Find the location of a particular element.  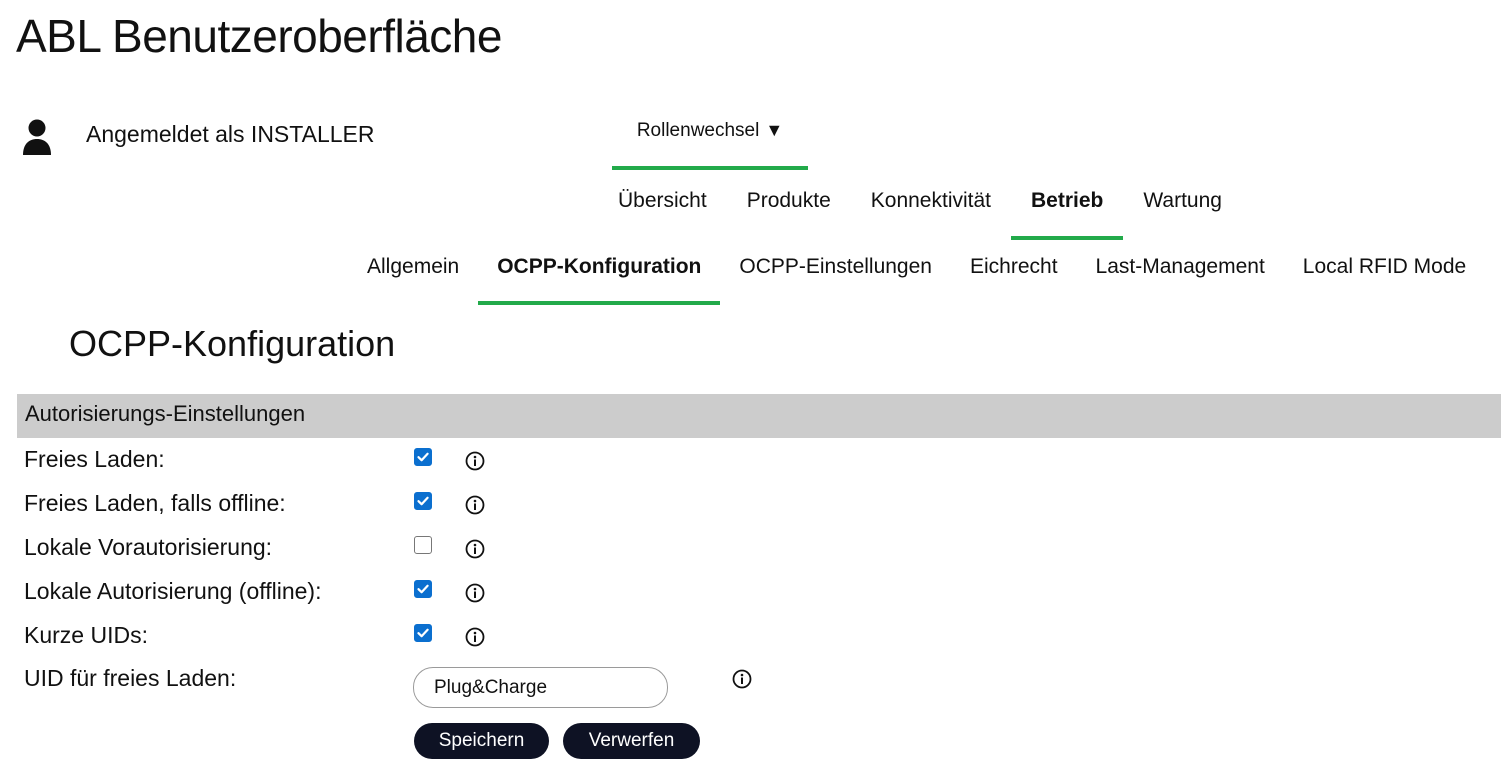

section-header: Autorisierungs-Einstellungen is located at coordinates (759, 416).